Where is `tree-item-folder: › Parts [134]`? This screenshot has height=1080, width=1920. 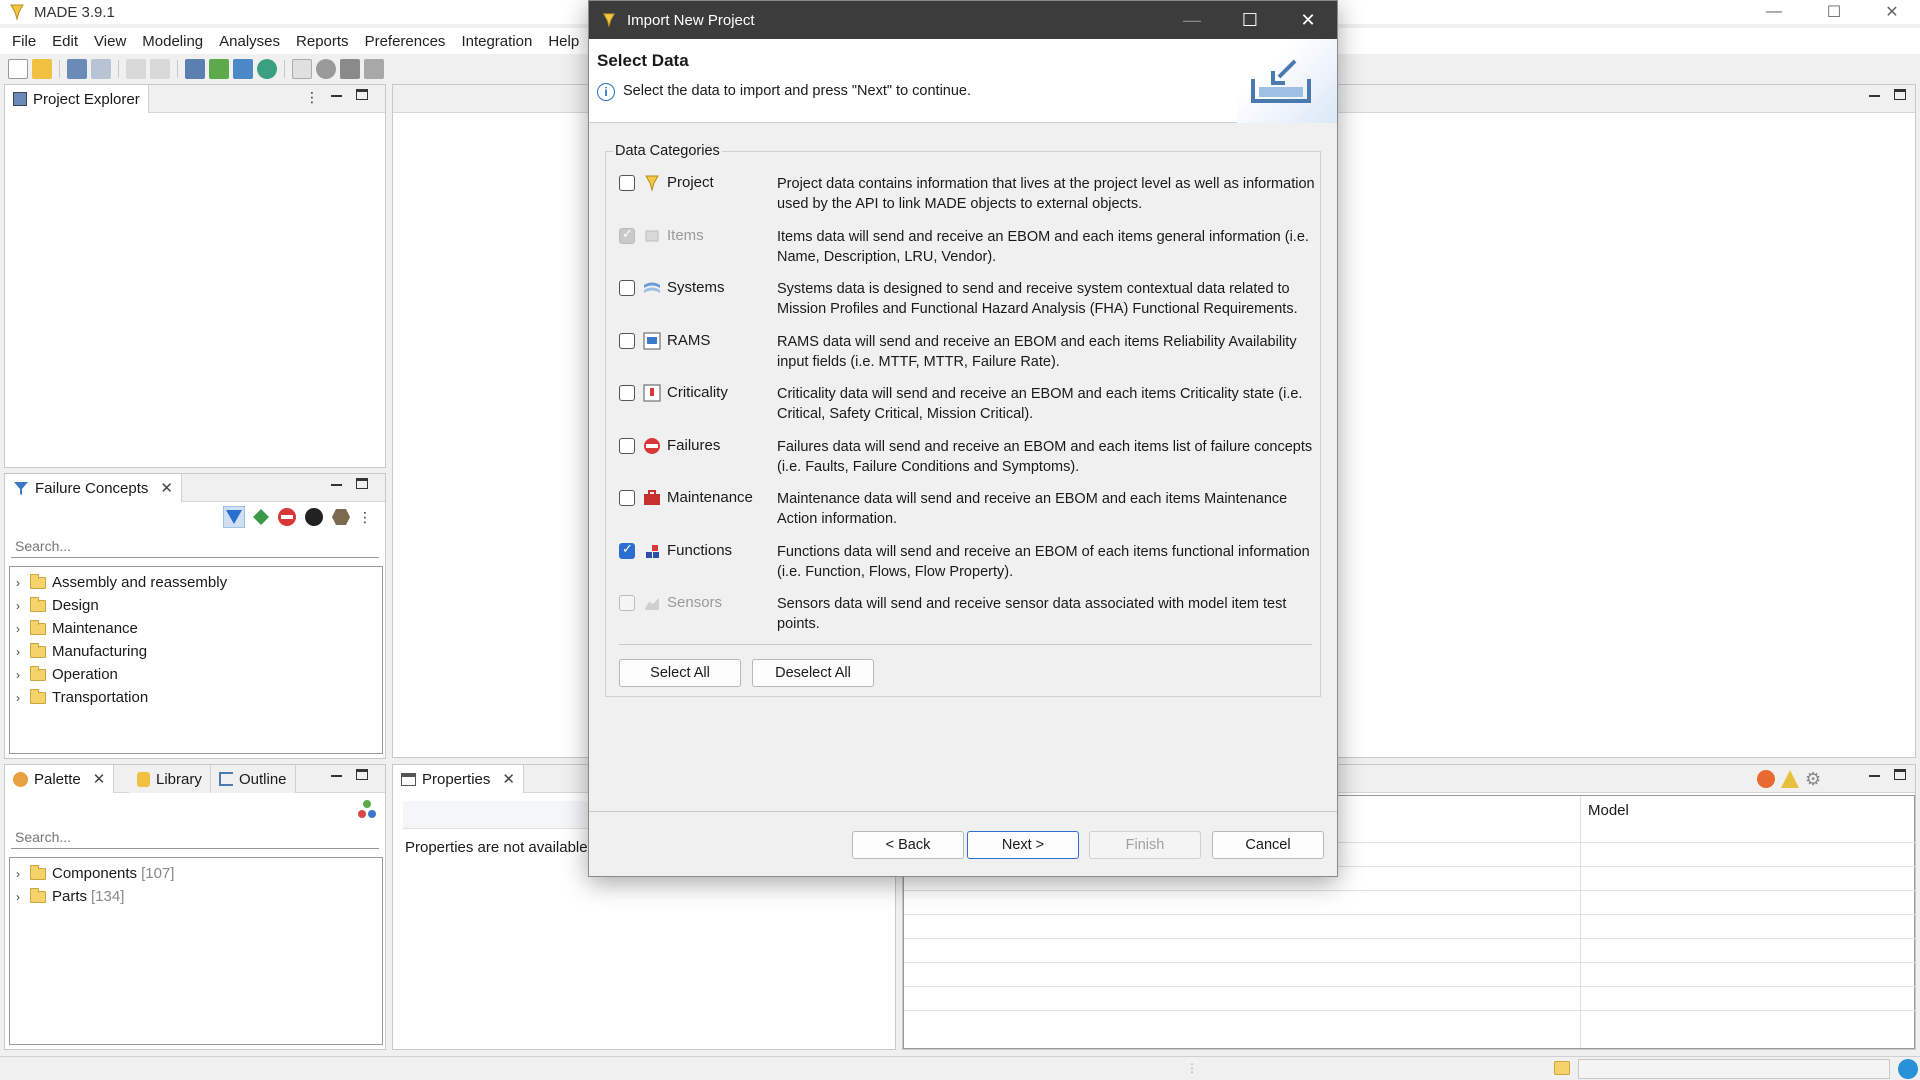 tree-item-folder: › Parts [134] is located at coordinates (196, 896).